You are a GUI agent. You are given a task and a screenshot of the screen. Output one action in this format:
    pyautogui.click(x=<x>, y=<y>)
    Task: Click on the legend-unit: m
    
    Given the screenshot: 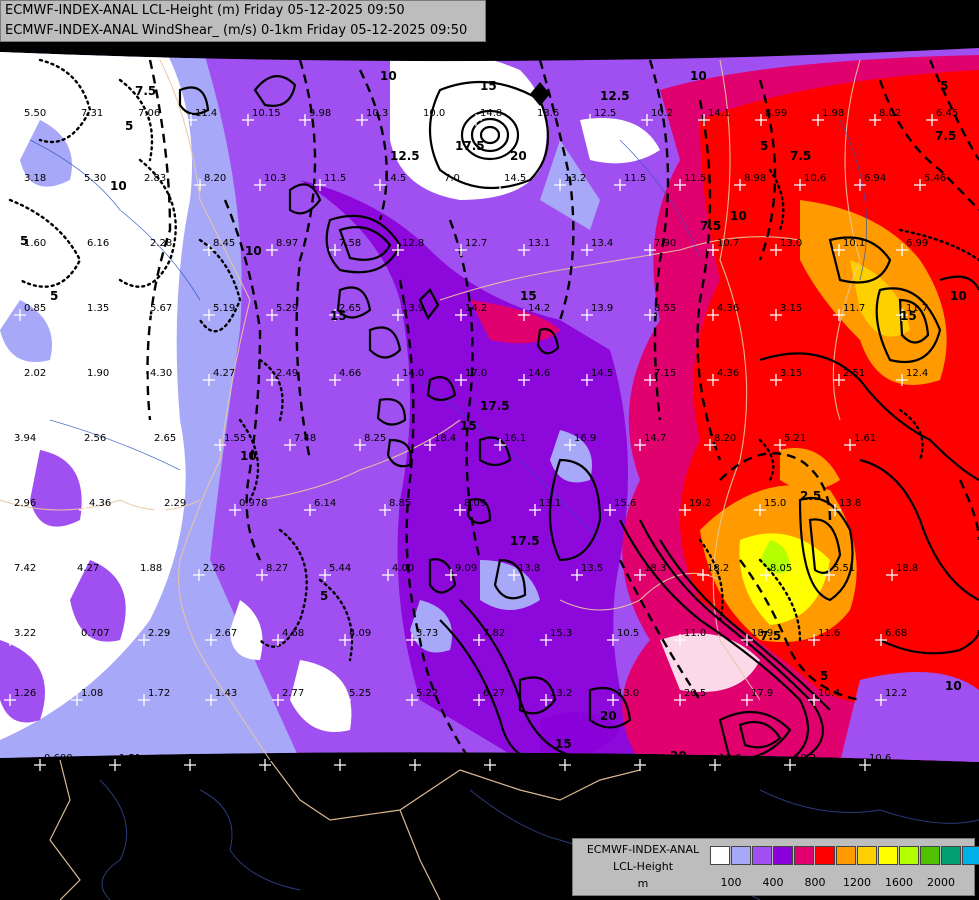 What is the action you would take?
    pyautogui.click(x=643, y=883)
    